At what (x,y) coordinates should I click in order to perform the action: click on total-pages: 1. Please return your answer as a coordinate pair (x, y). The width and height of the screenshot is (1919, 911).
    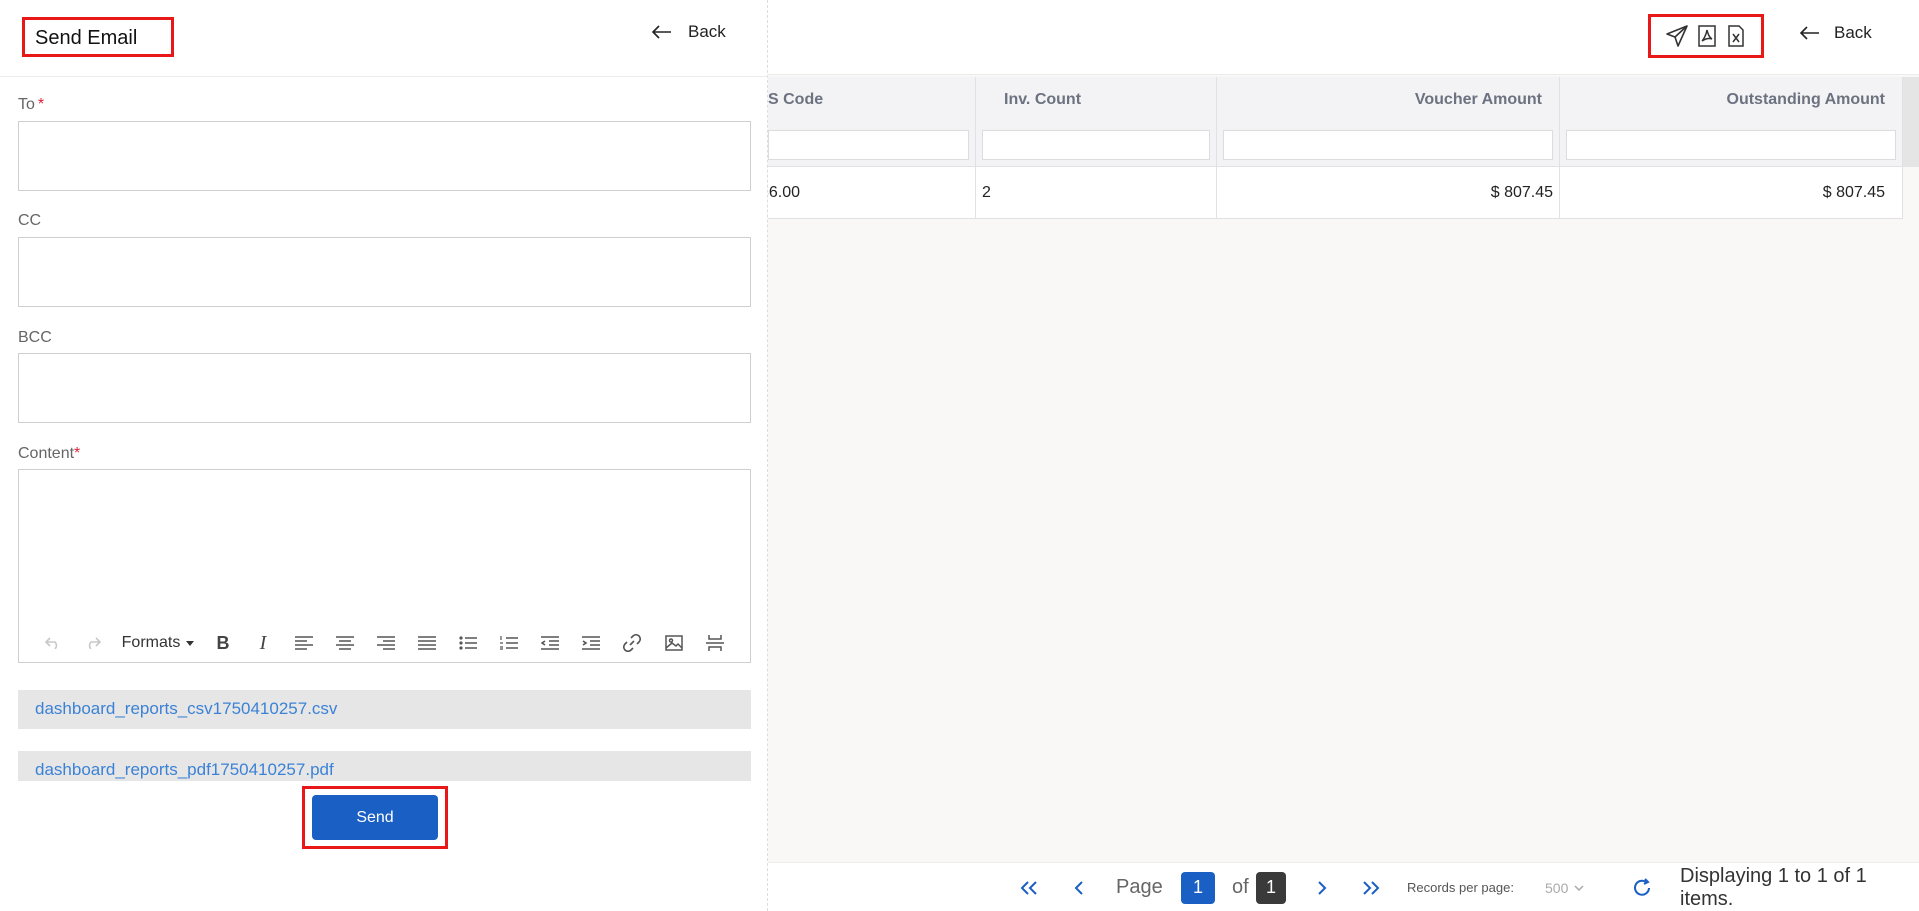
    Looking at the image, I should click on (1271, 887).